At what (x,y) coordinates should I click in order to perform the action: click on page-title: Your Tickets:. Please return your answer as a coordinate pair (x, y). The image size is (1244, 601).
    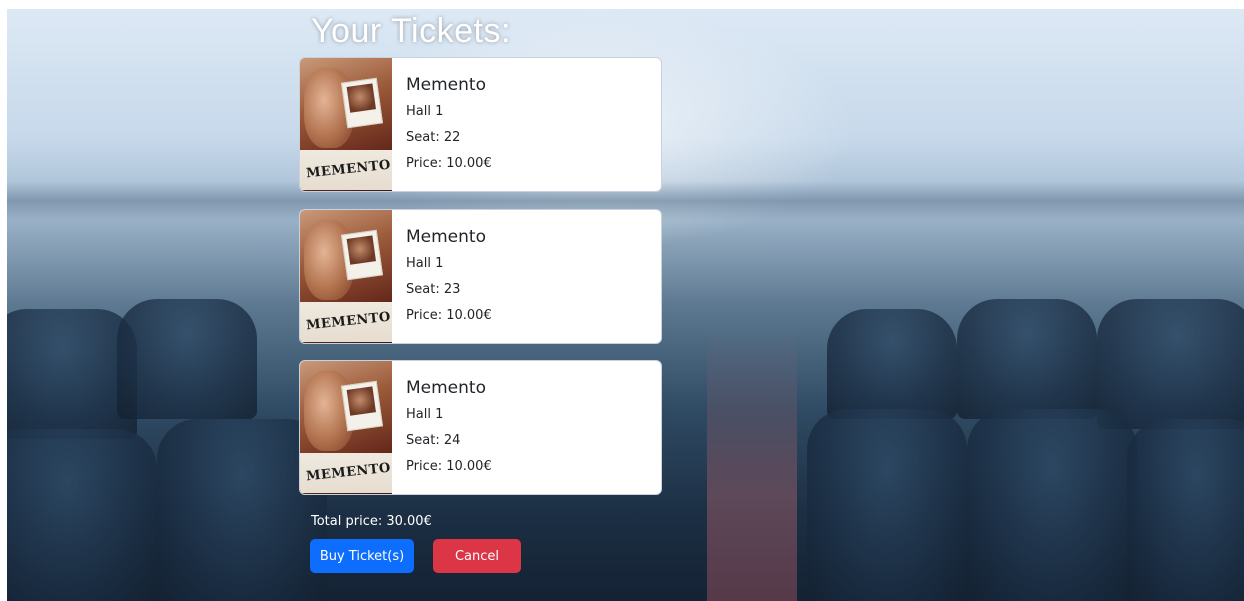
    Looking at the image, I should click on (411, 31).